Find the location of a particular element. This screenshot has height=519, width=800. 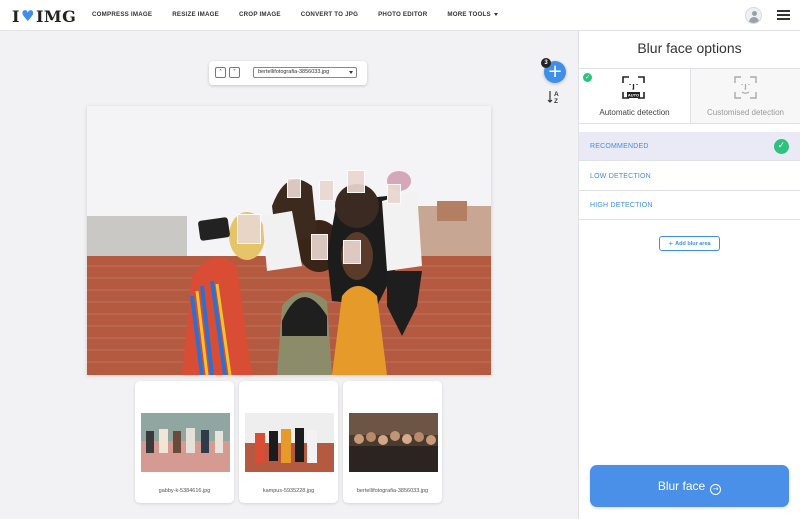

add-blur-area-button: + Add blur area is located at coordinates (689, 243).